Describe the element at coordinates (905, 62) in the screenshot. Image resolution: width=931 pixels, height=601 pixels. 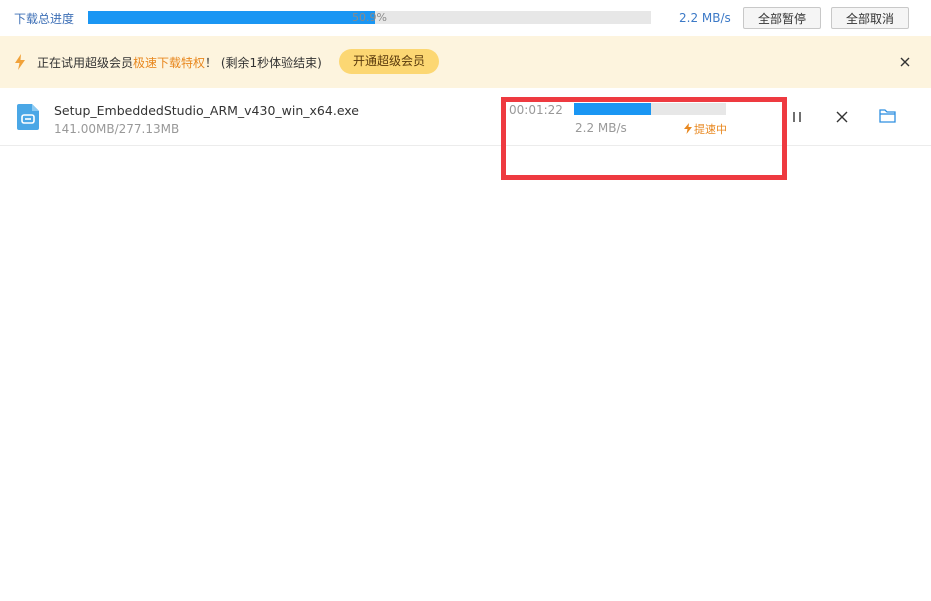
I see `close-icon` at that location.